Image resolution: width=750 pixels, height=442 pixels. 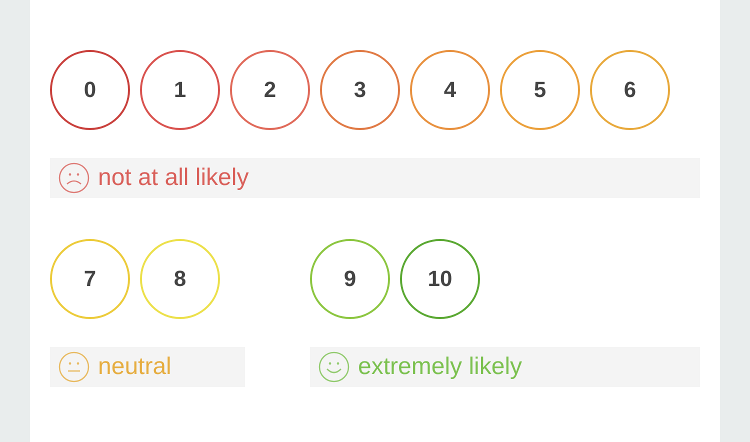 I want to click on label-text: not at all likely, so click(x=173, y=178).